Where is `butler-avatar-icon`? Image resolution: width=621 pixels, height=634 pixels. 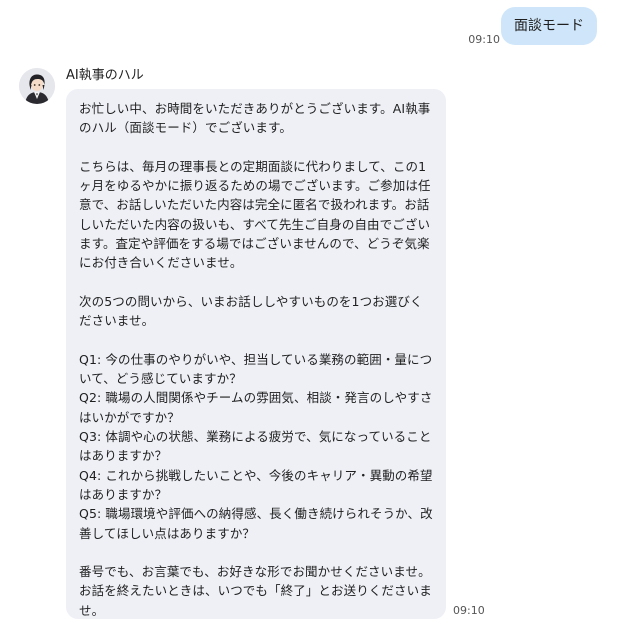
butler-avatar-icon is located at coordinates (37, 86).